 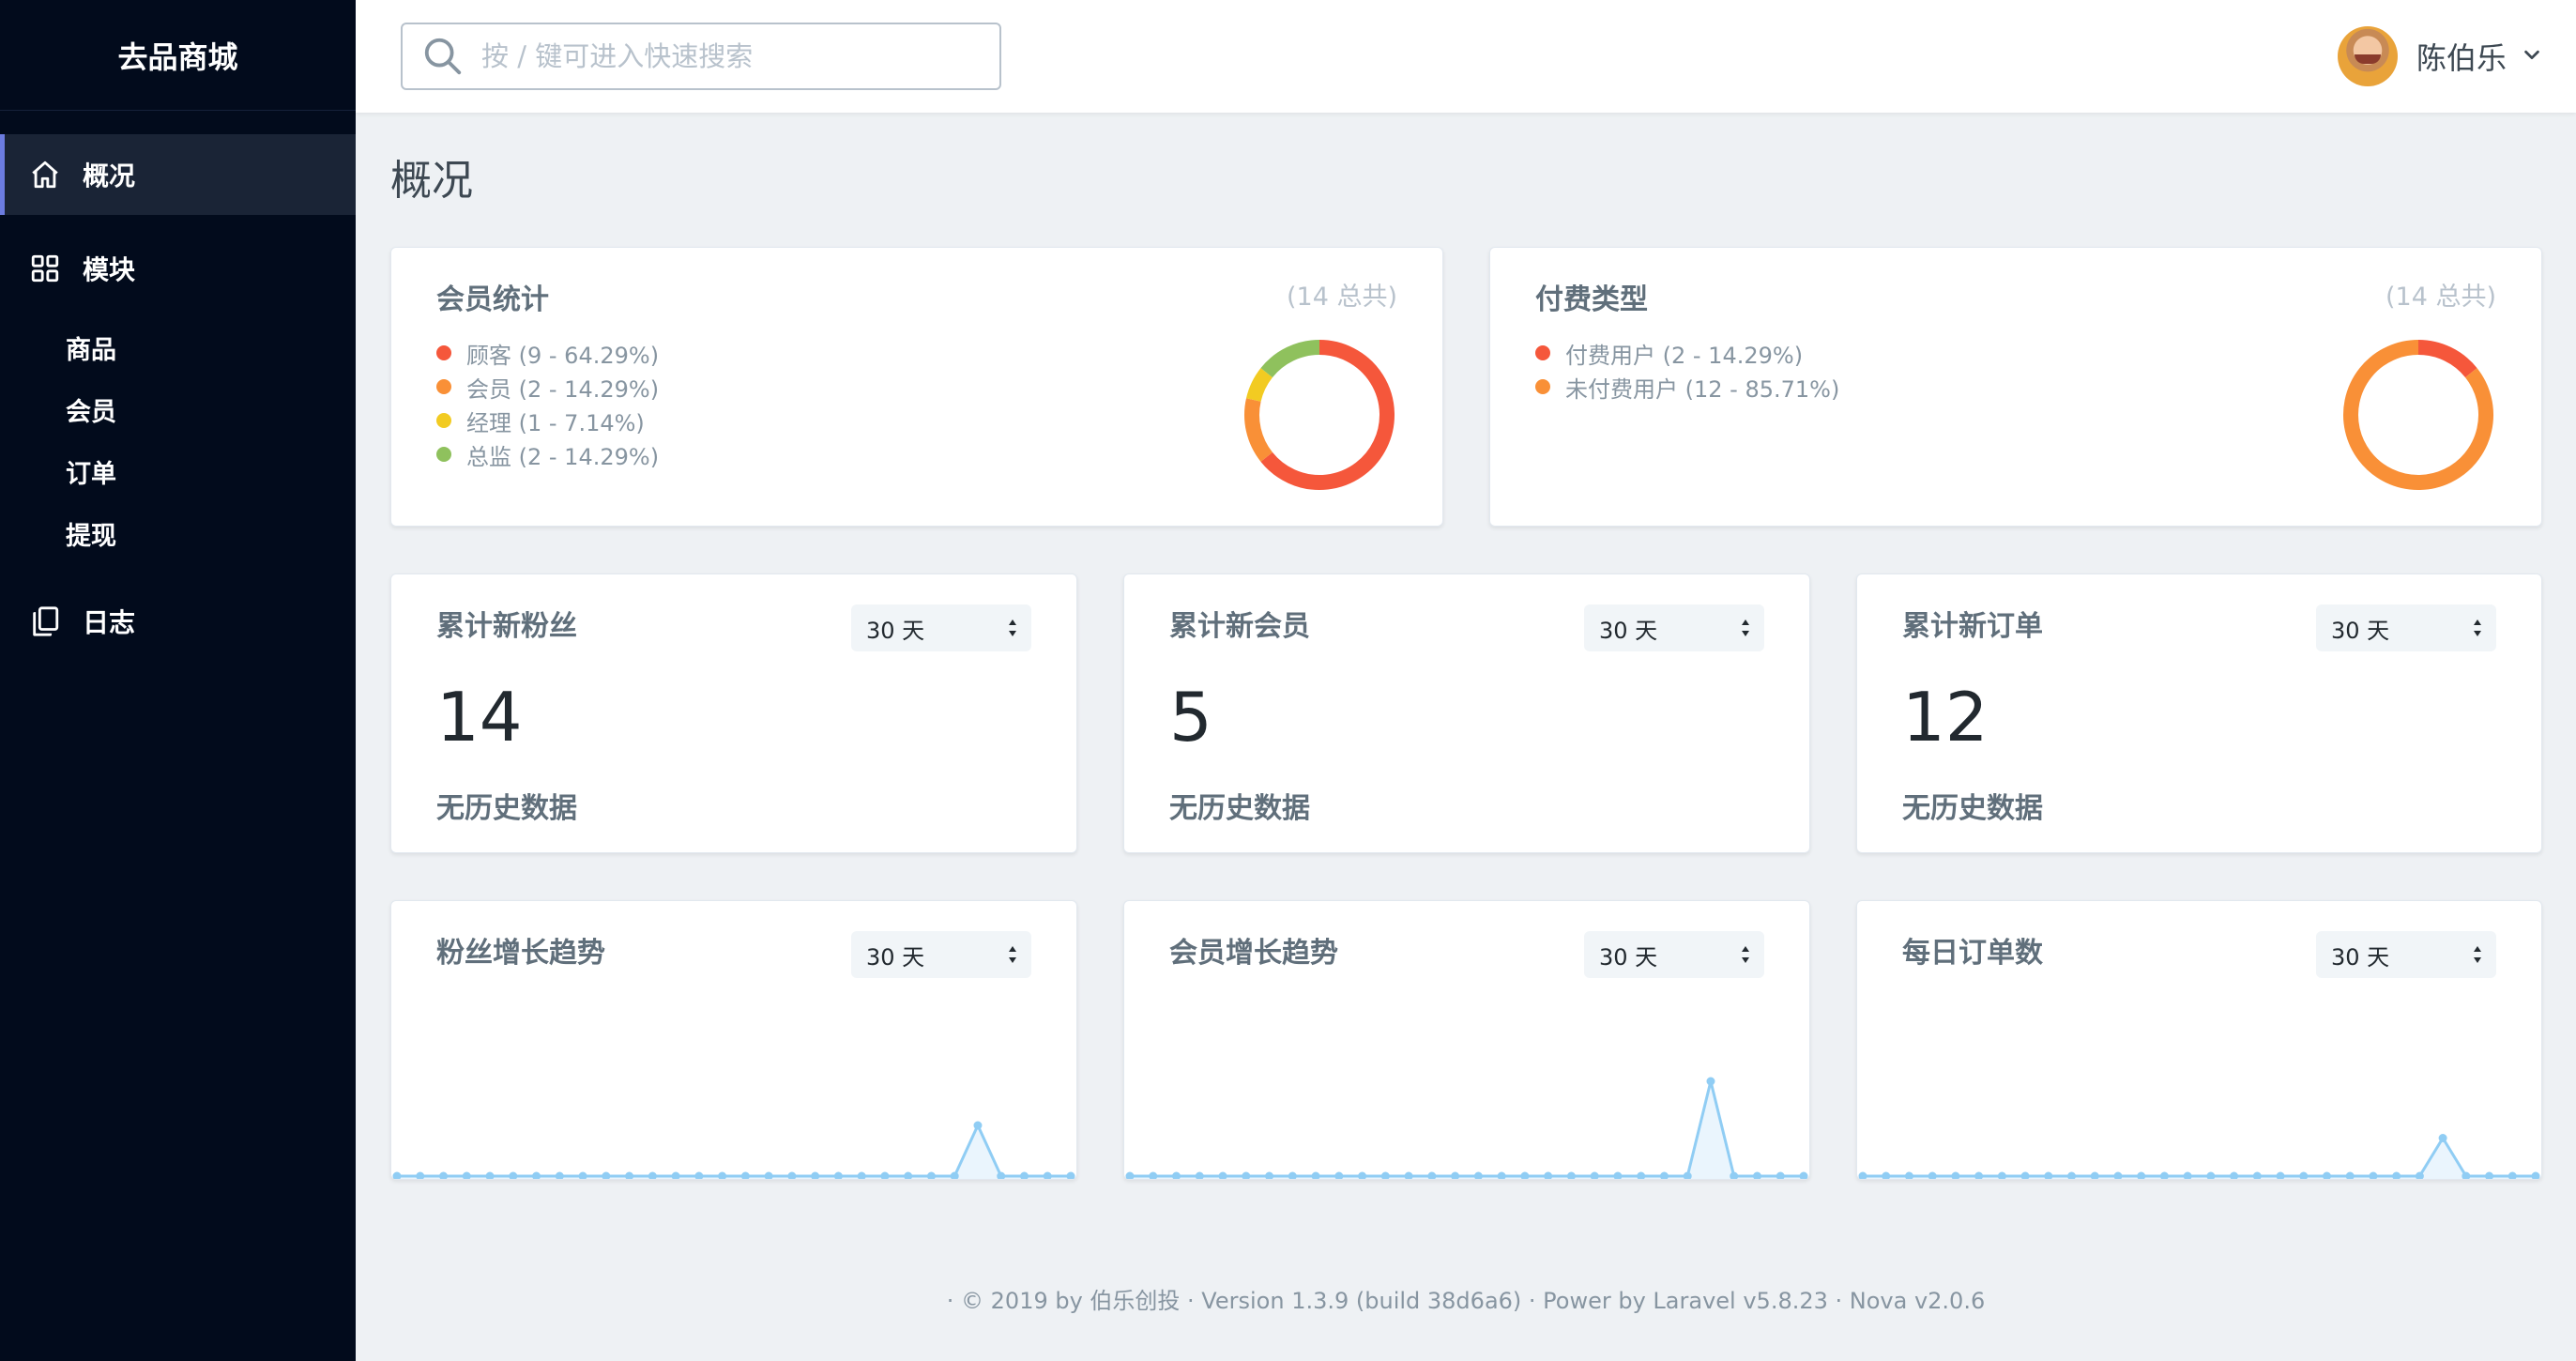 What do you see at coordinates (178, 680) in the screenshot?
I see `sidebar: 去品商城 概况 模块 商品 会员 订单 提现 日志` at bounding box center [178, 680].